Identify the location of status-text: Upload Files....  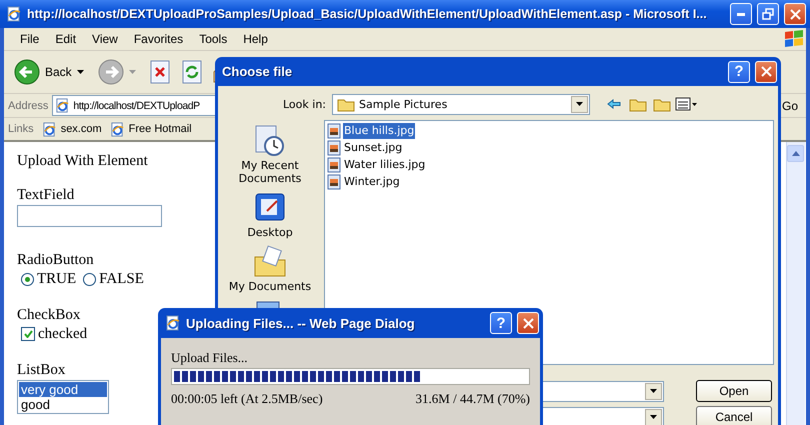
(210, 358).